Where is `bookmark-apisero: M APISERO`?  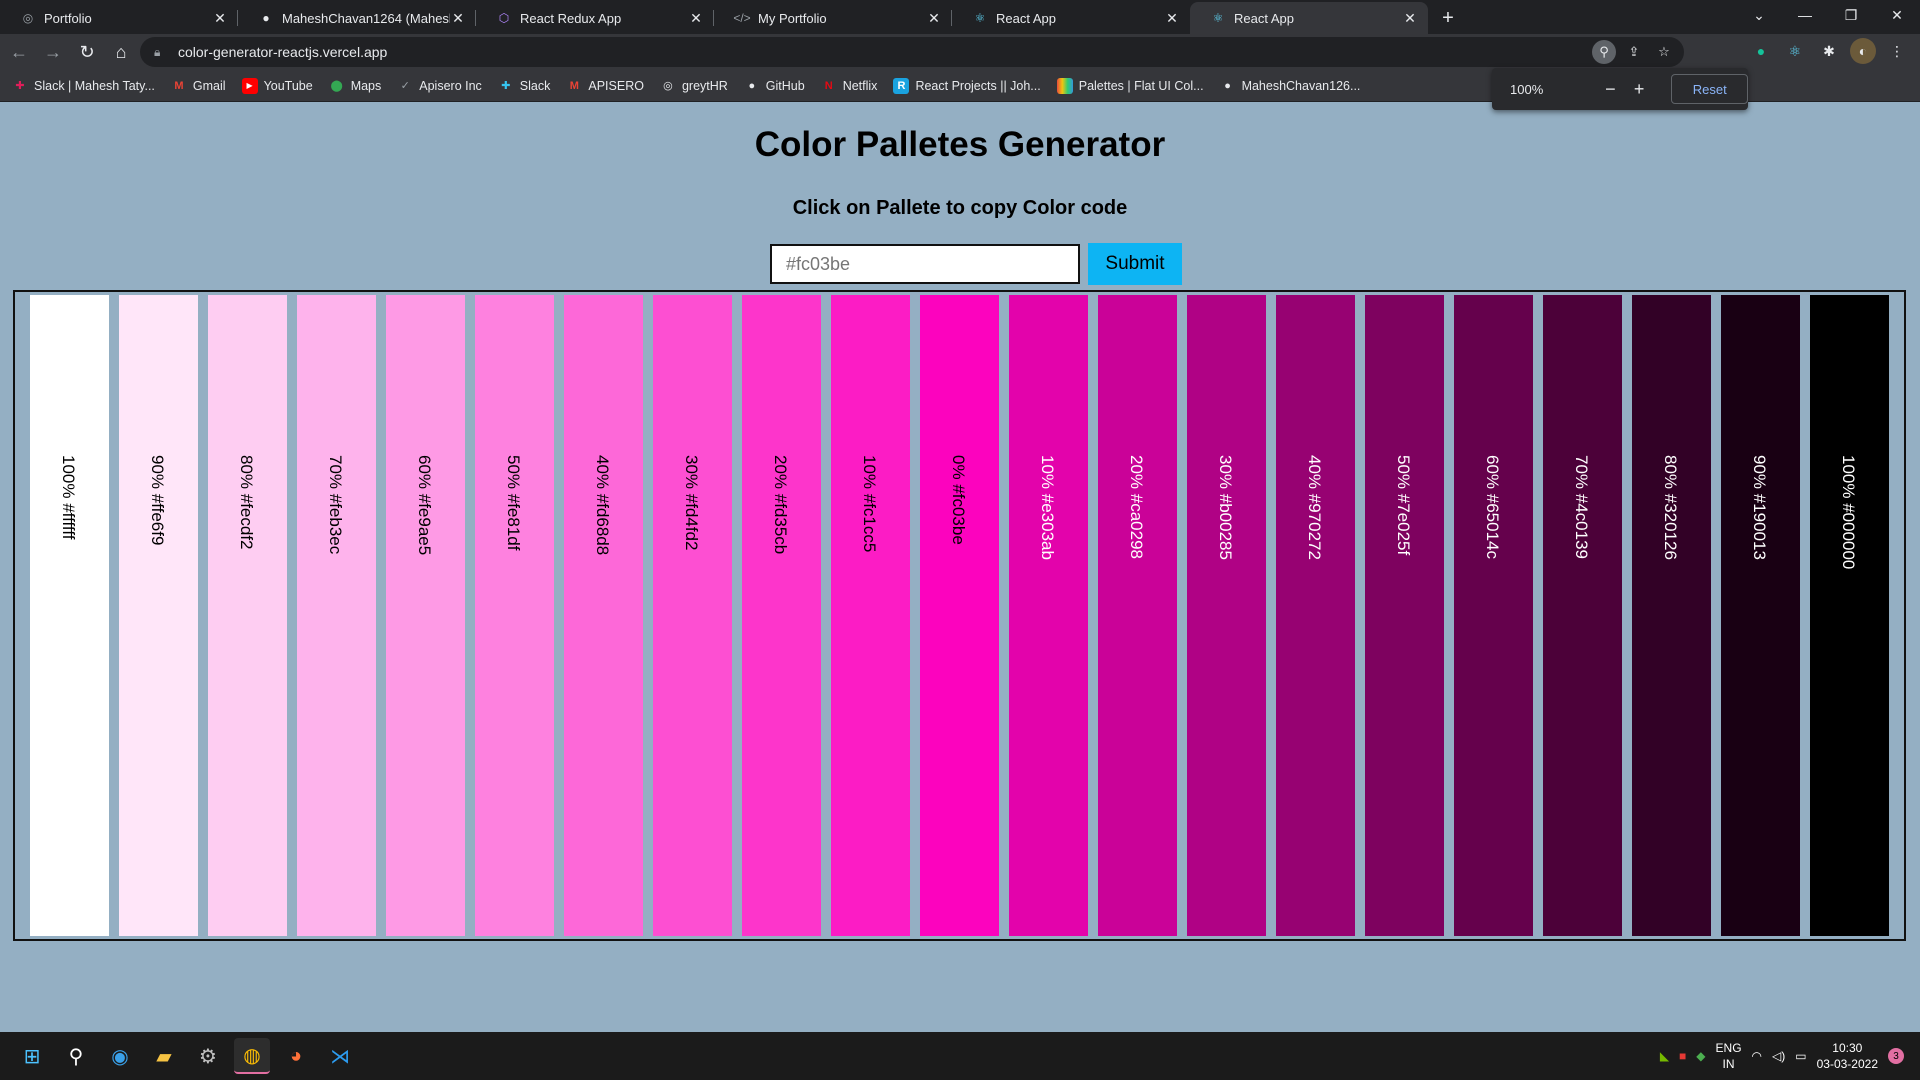
bookmark-apisero: M APISERO is located at coordinates (605, 86).